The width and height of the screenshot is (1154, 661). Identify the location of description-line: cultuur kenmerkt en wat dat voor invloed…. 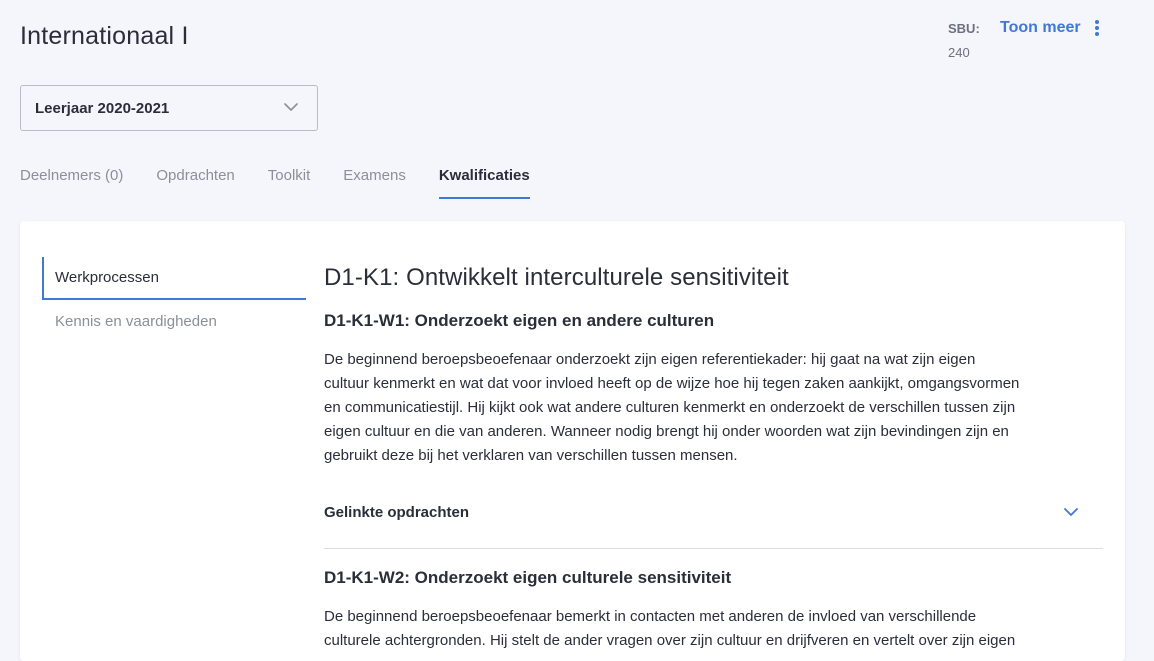
(672, 383).